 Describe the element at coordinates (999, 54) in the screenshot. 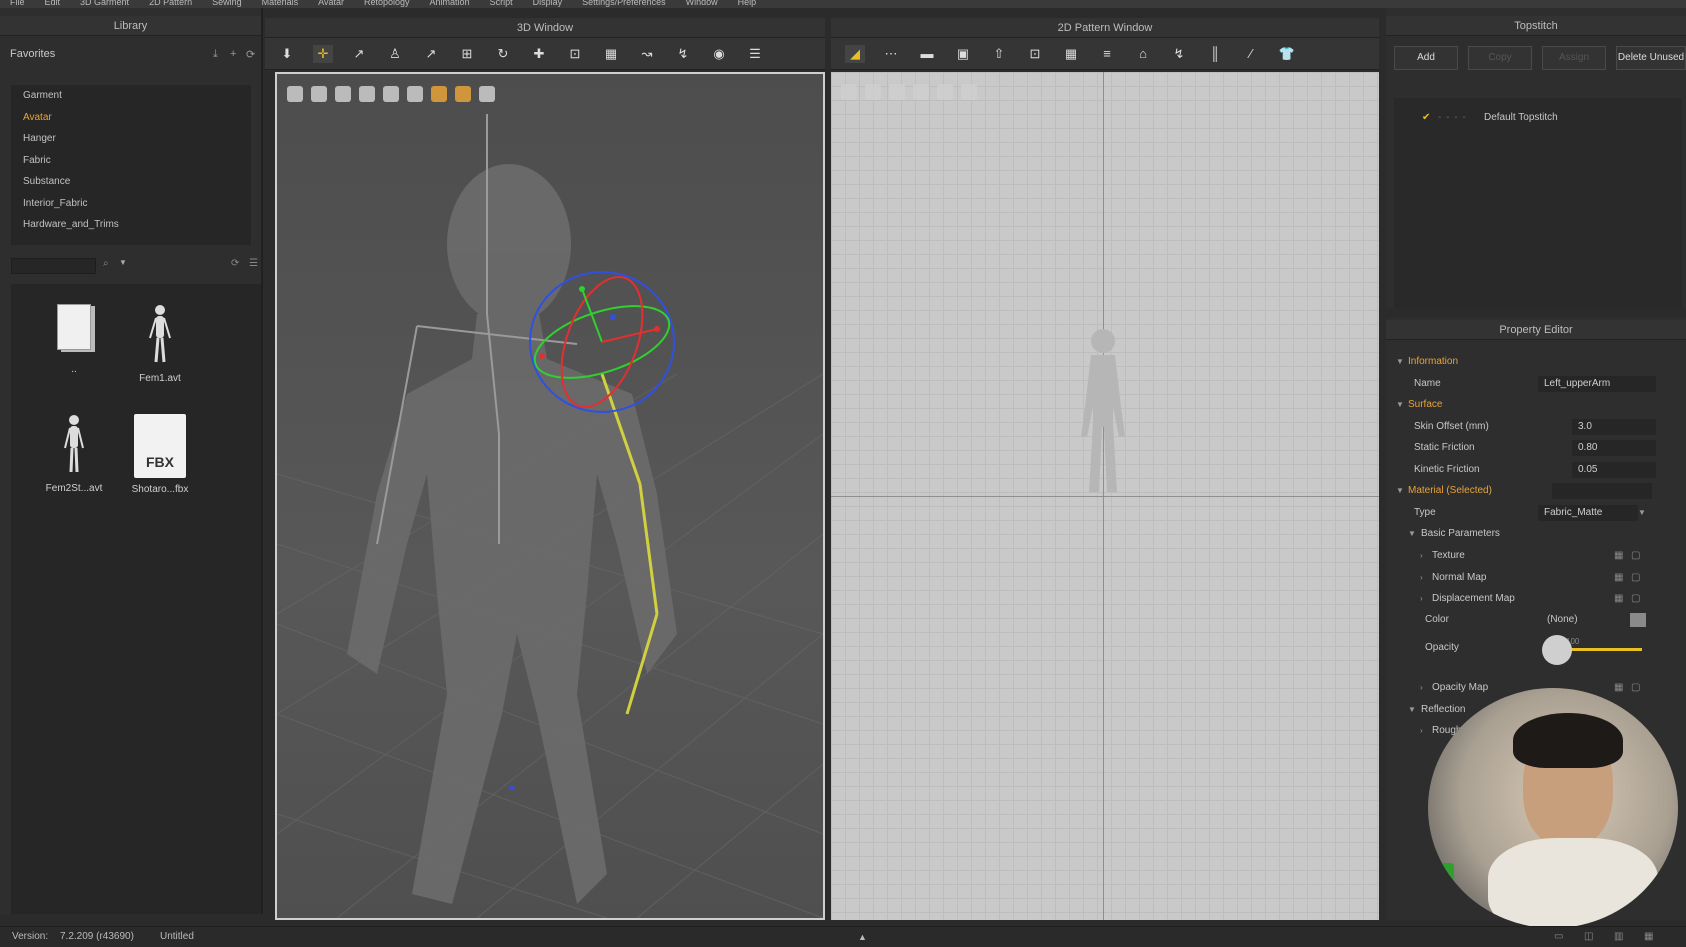

I see `tool-2d-icon: ⇧` at that location.